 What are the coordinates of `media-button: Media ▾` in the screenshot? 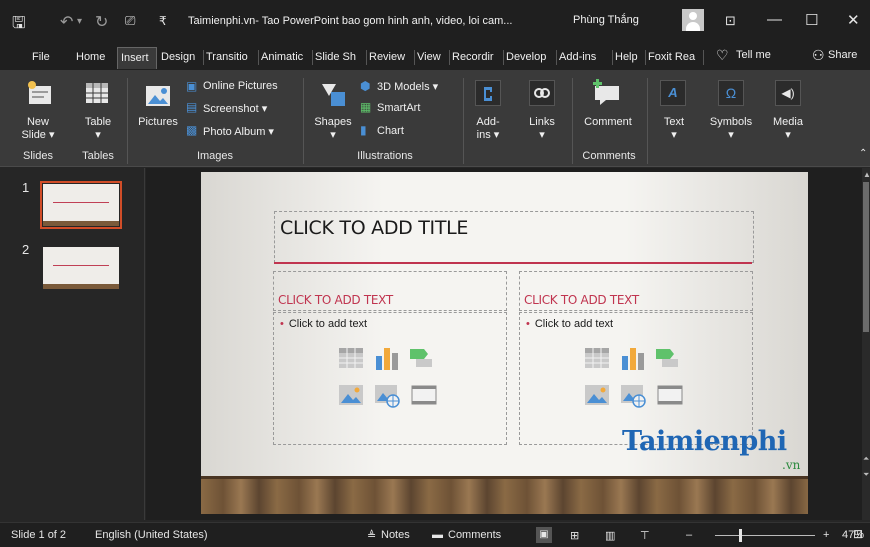 It's located at (788, 129).